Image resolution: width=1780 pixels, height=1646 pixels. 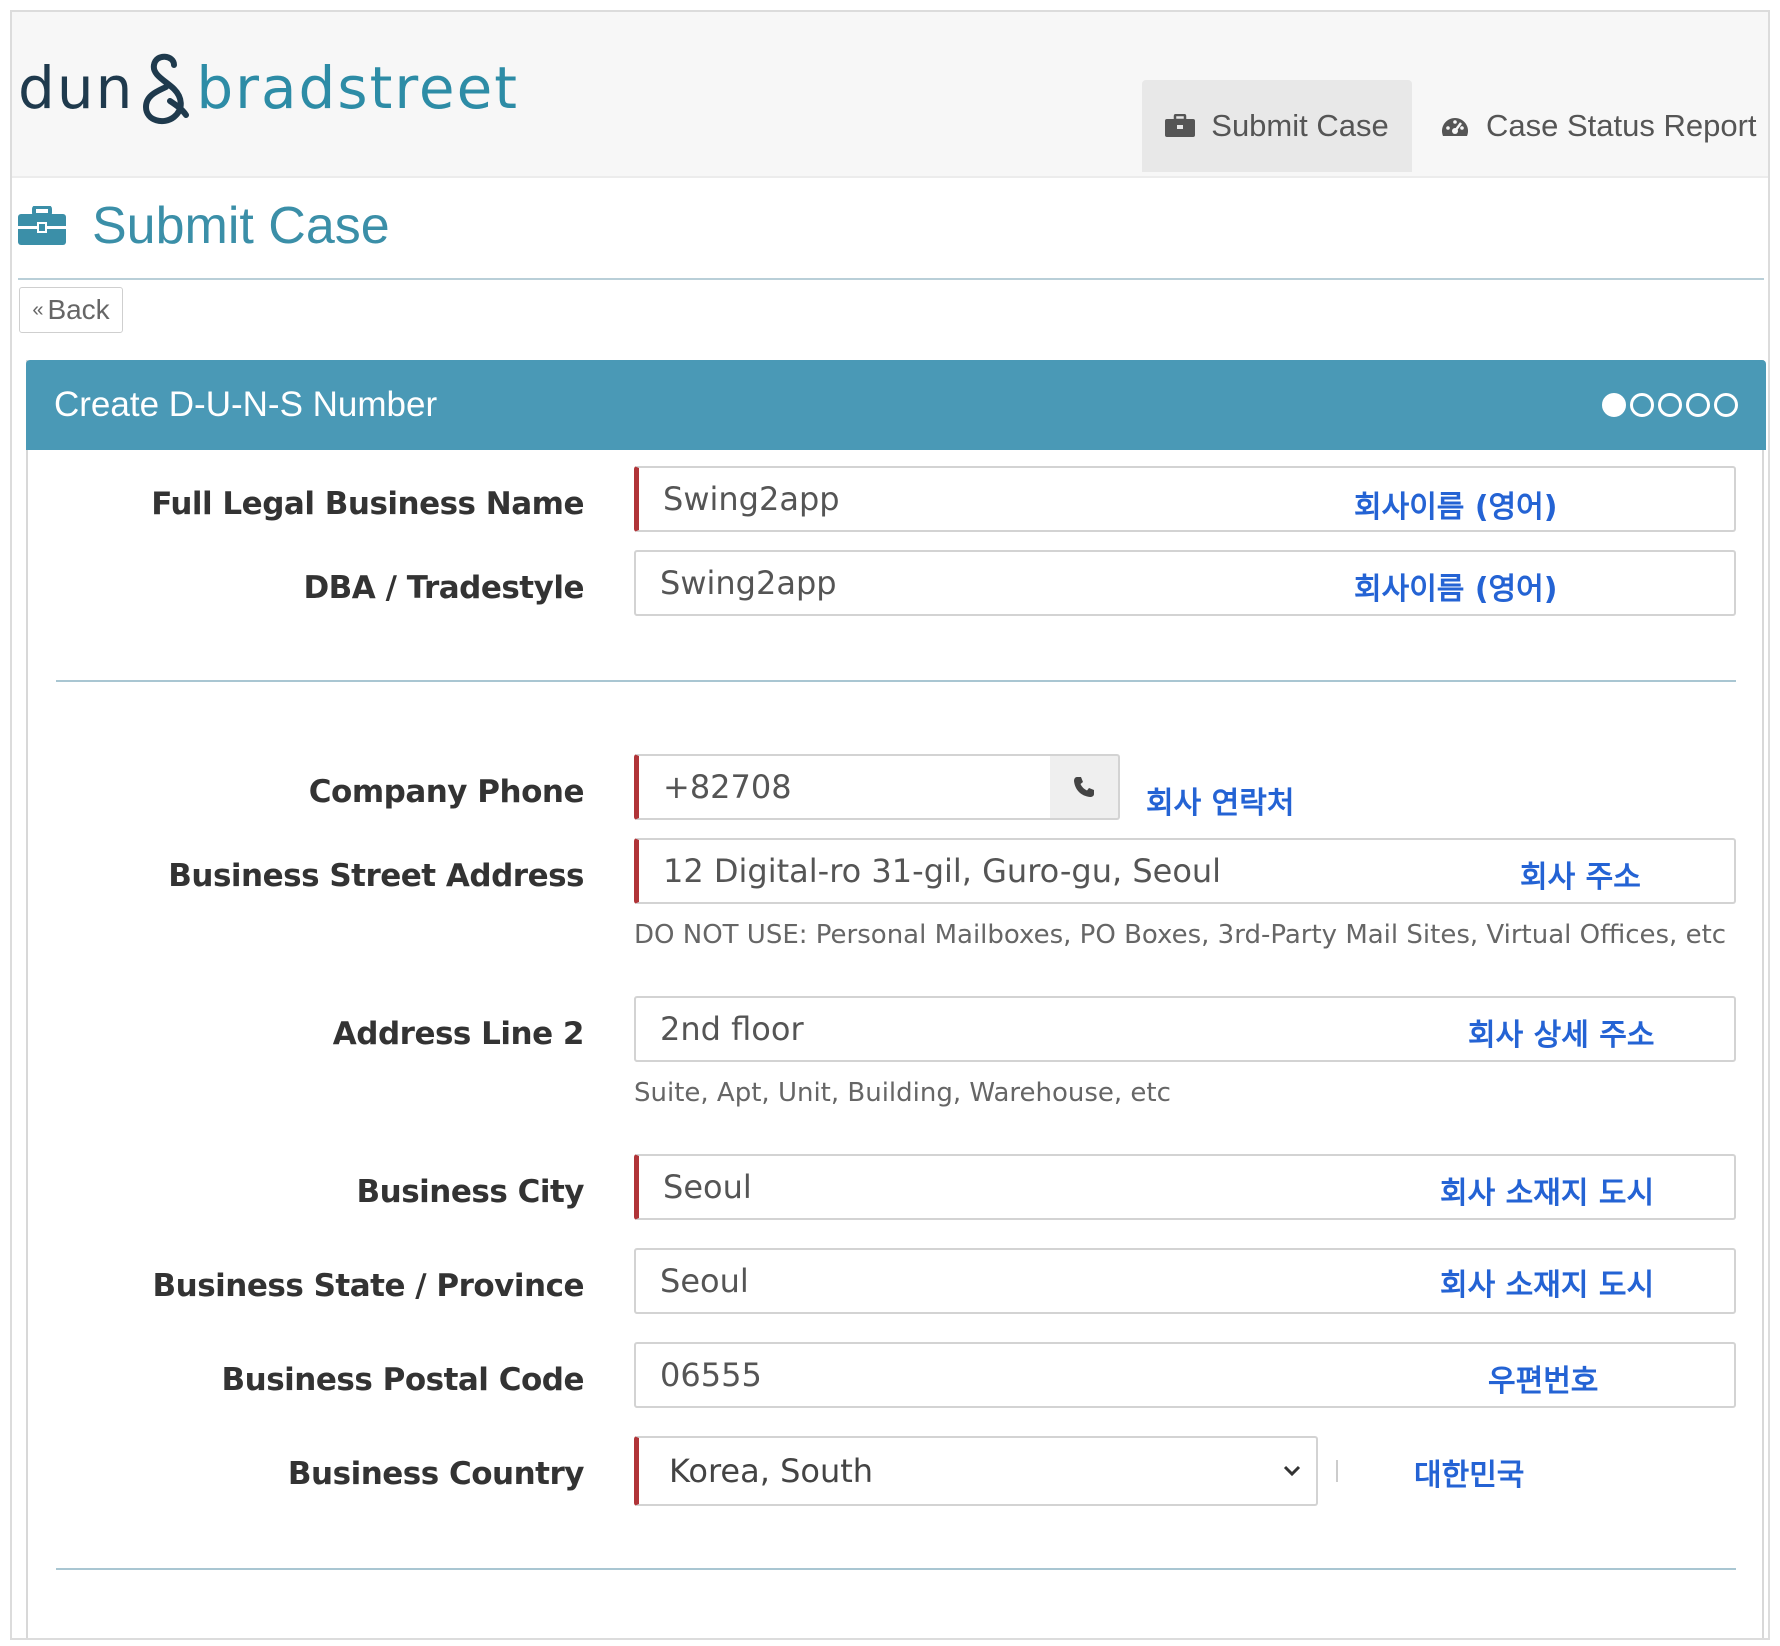 I want to click on dba-input: Swing2app, so click(x=1185, y=583).